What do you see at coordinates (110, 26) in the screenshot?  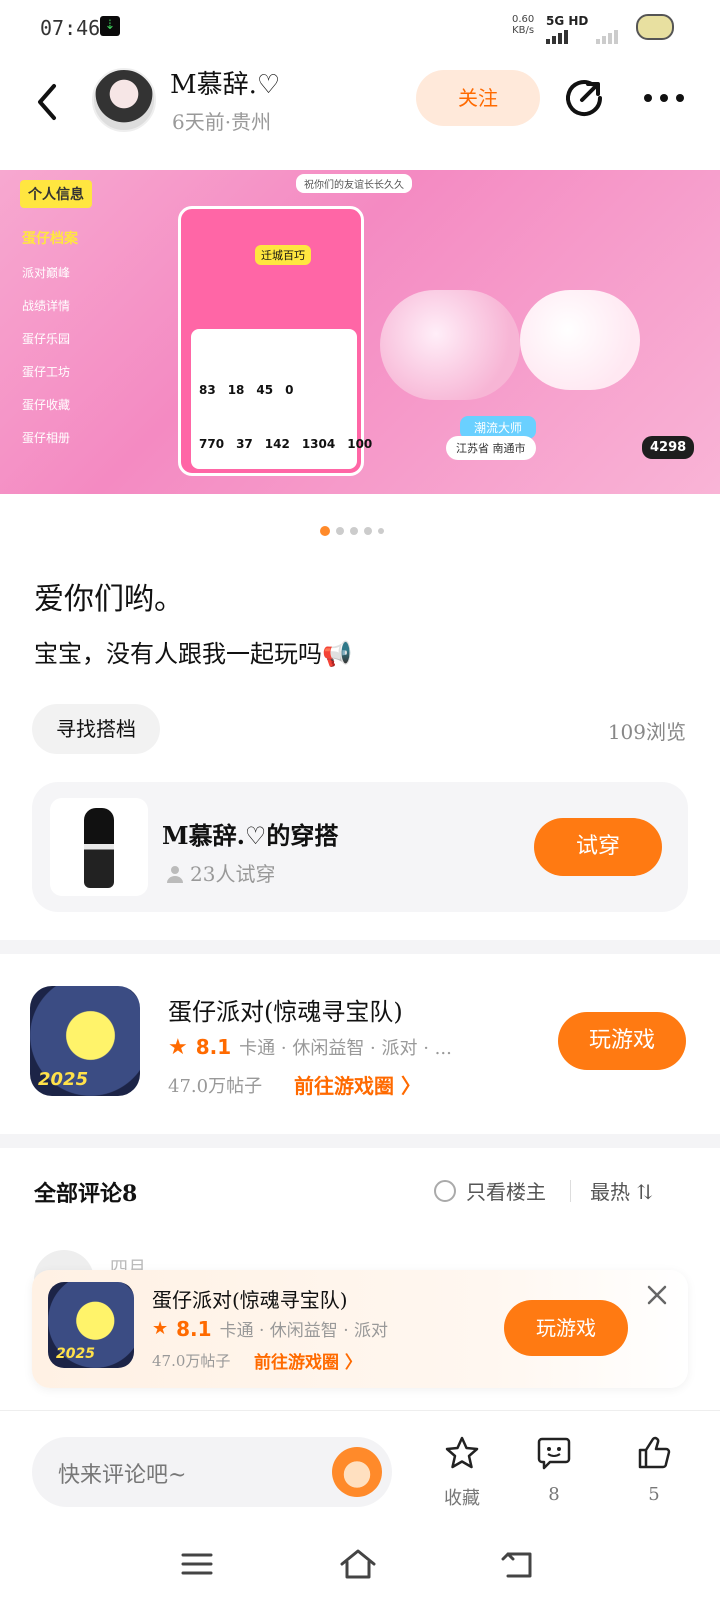 I see `download-icon: ⇣` at bounding box center [110, 26].